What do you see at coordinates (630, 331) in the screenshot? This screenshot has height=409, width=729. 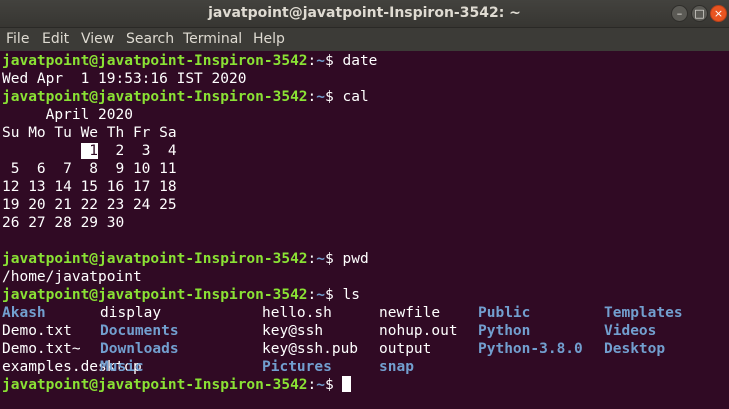 I see `ls-directory: Videos` at bounding box center [630, 331].